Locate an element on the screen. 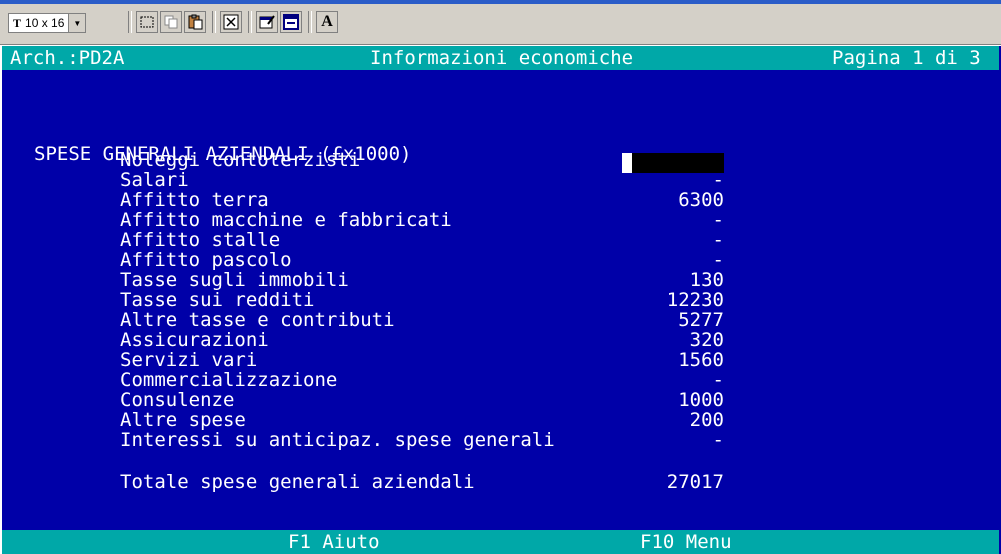  item-value-affitto-terra: 6300 is located at coordinates (663, 200).